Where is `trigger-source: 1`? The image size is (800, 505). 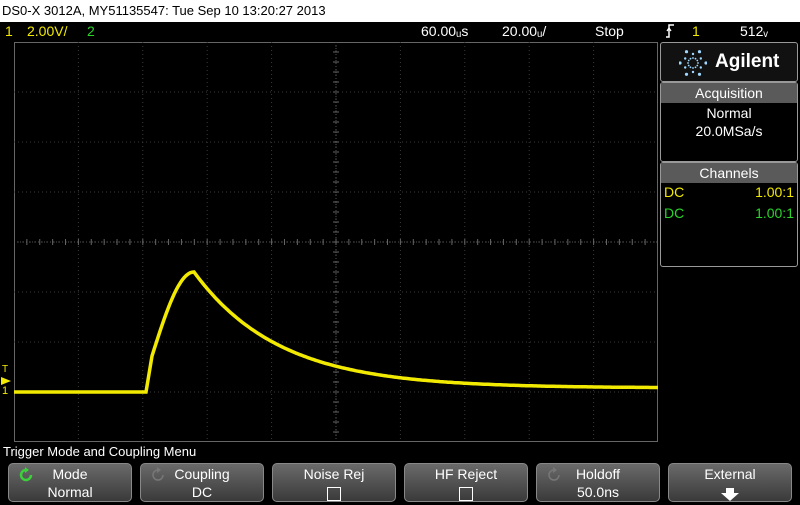
trigger-source: 1 is located at coordinates (696, 31).